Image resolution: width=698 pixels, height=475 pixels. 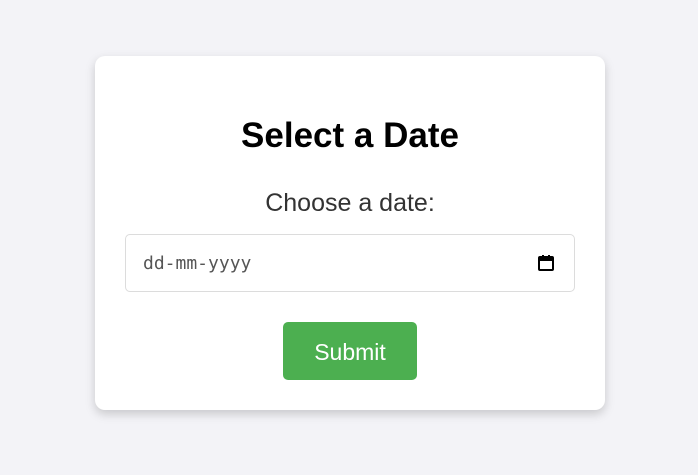 I want to click on calendar-icon, so click(x=546, y=263).